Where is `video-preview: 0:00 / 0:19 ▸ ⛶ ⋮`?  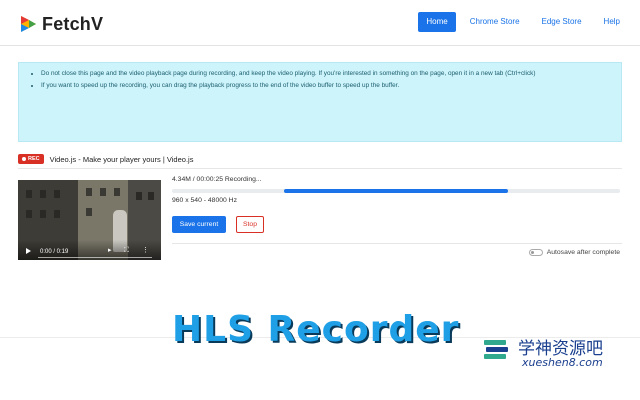 video-preview: 0:00 / 0:19 ▸ ⛶ ⋮ is located at coordinates (89, 220).